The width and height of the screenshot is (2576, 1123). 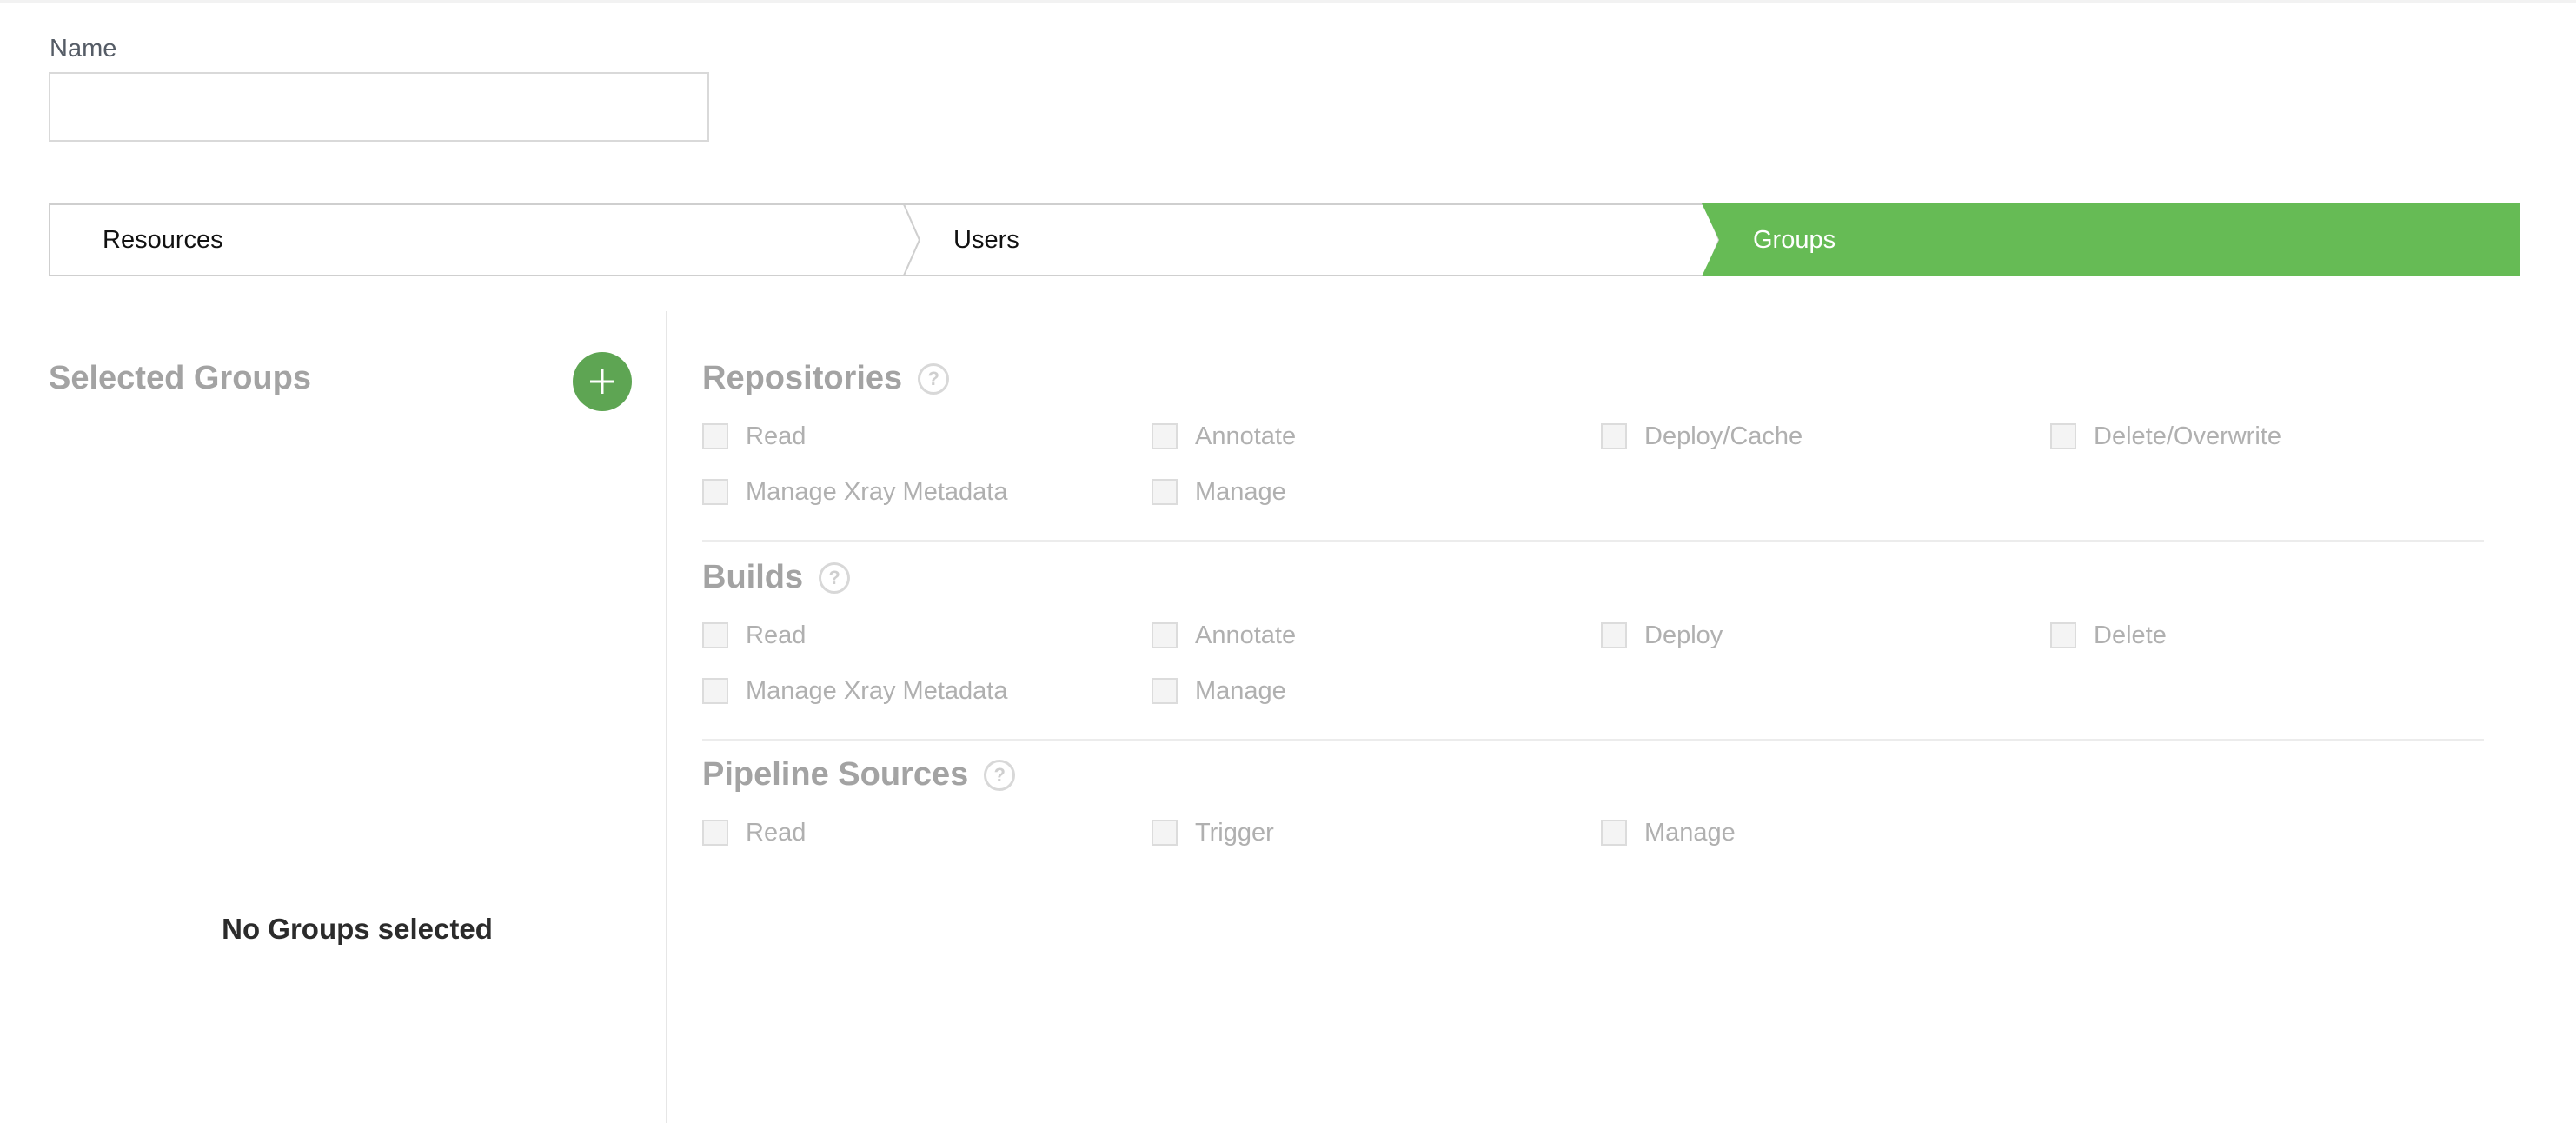 I want to click on permission-deploy-cache: Deploy/Cache, so click(x=1702, y=436).